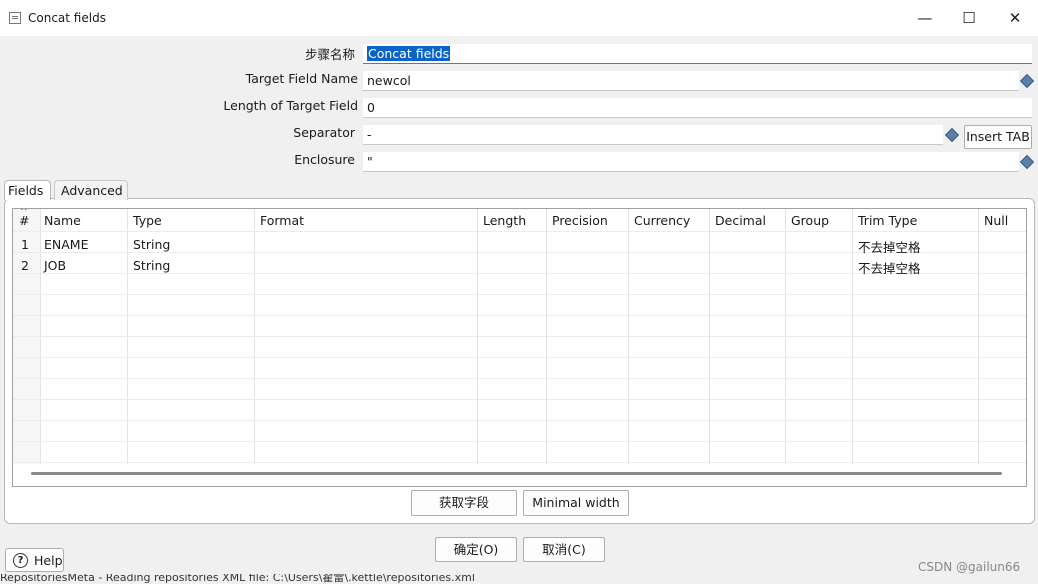  What do you see at coordinates (53, 265) in the screenshot?
I see `field-name-cell: JOB` at bounding box center [53, 265].